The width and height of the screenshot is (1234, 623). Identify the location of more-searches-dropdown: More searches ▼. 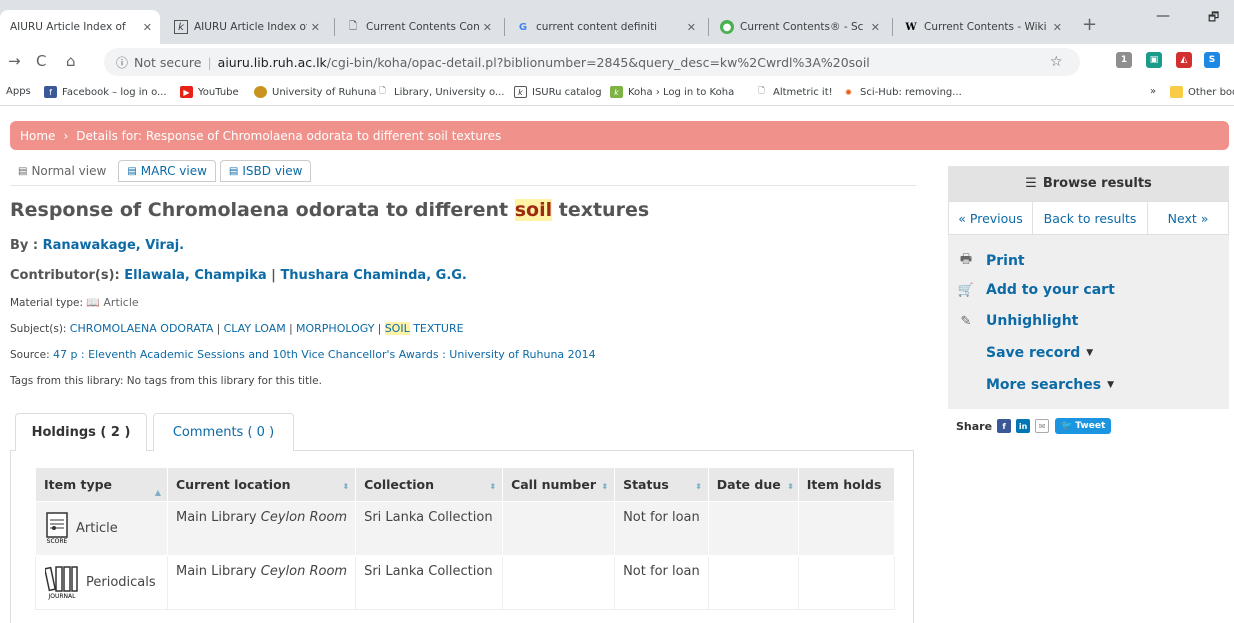
(1050, 385).